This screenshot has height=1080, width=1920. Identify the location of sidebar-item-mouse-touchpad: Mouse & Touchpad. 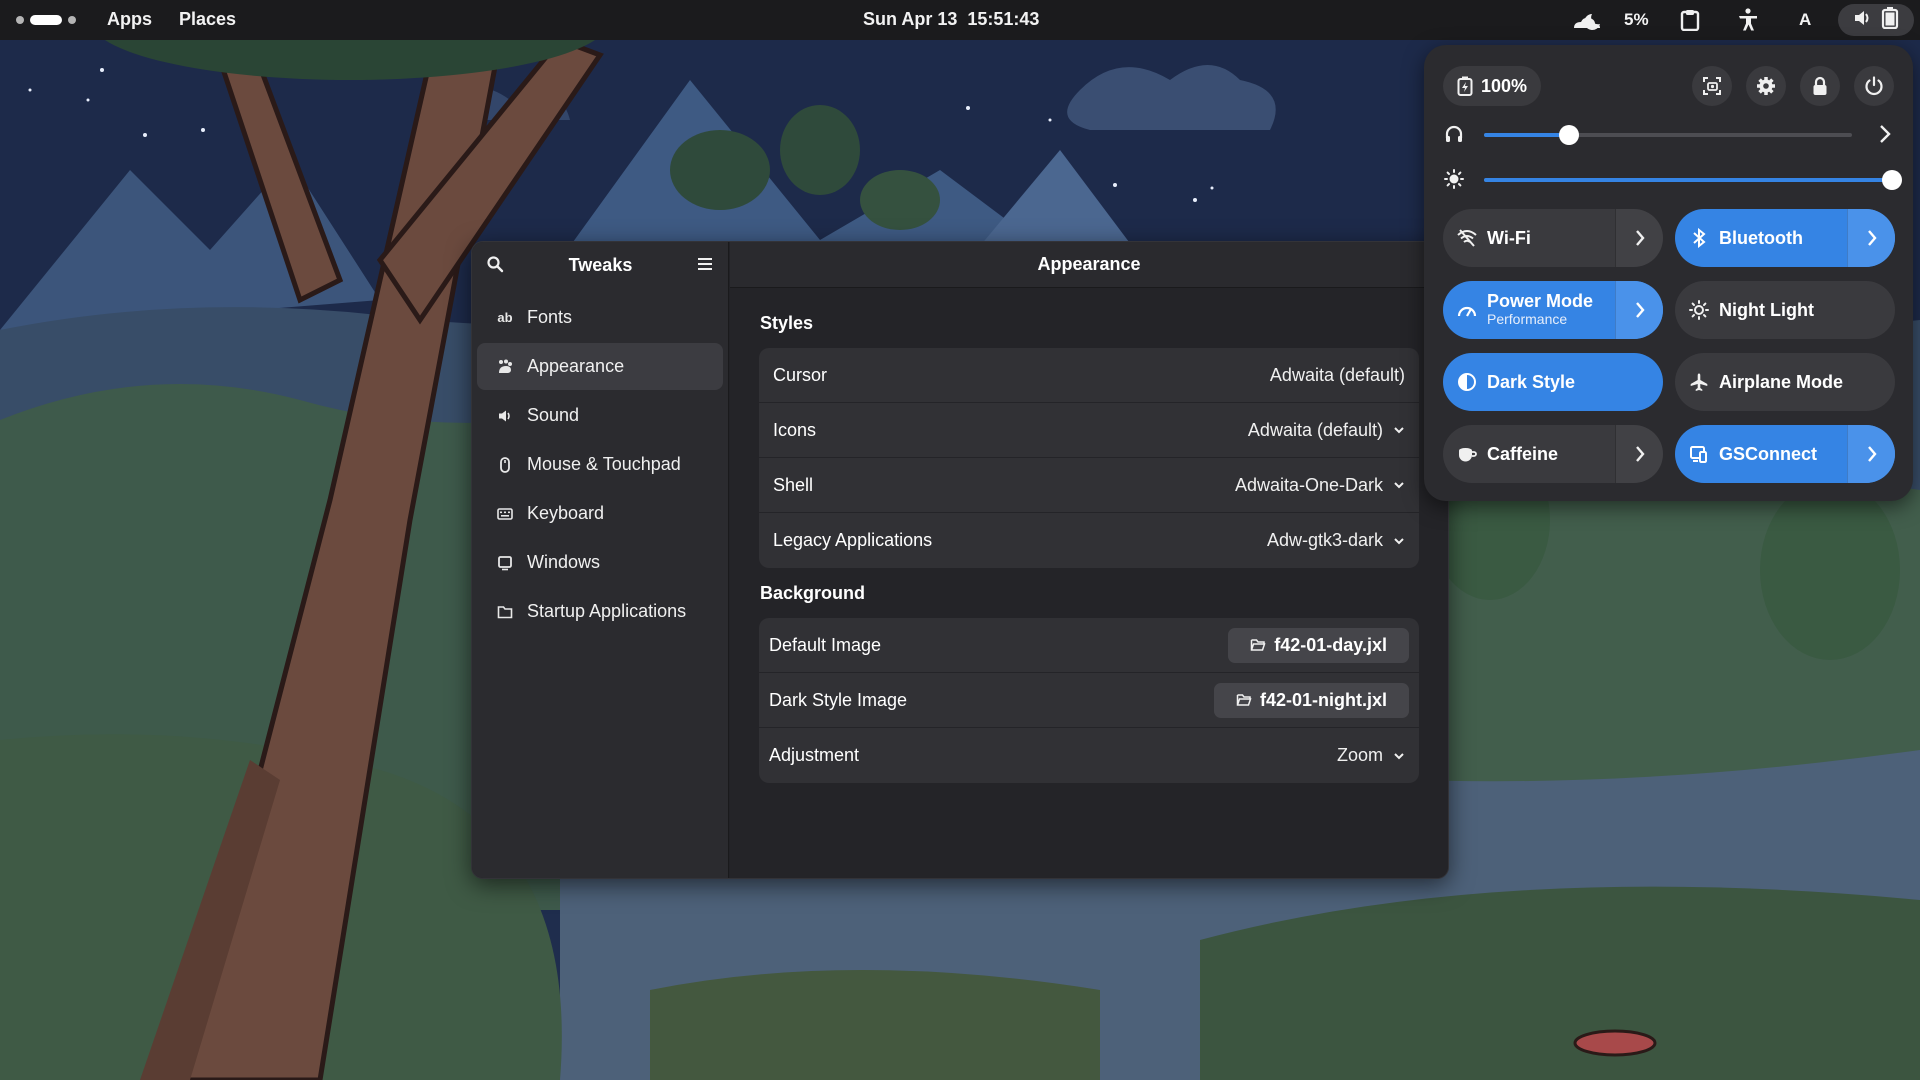
(600, 464).